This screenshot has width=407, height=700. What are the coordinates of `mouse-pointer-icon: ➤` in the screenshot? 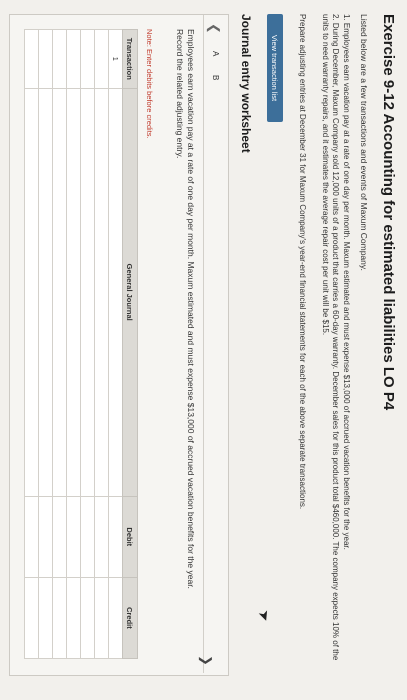 It's located at (265, 615).